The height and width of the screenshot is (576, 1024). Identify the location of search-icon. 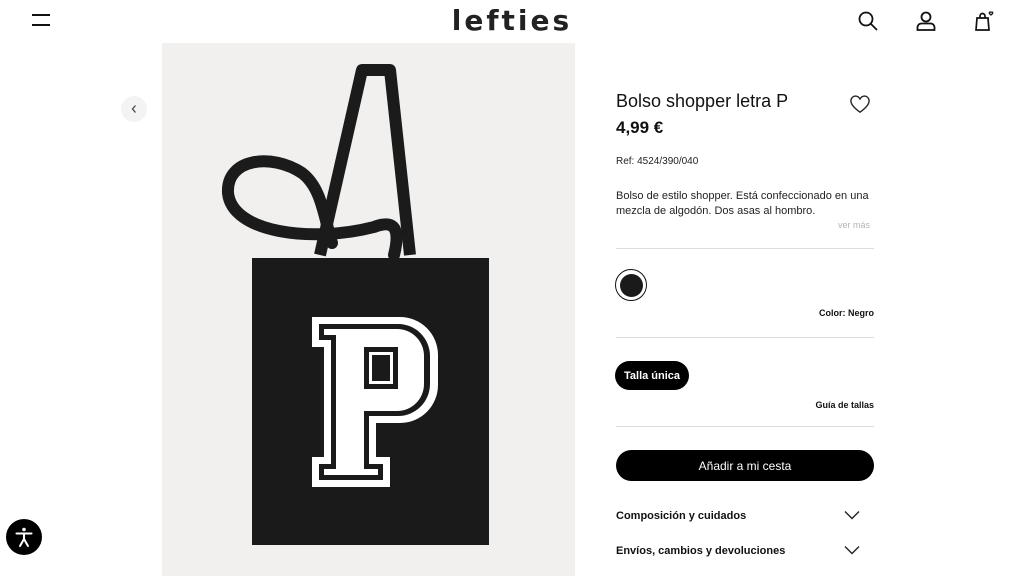
(868, 21).